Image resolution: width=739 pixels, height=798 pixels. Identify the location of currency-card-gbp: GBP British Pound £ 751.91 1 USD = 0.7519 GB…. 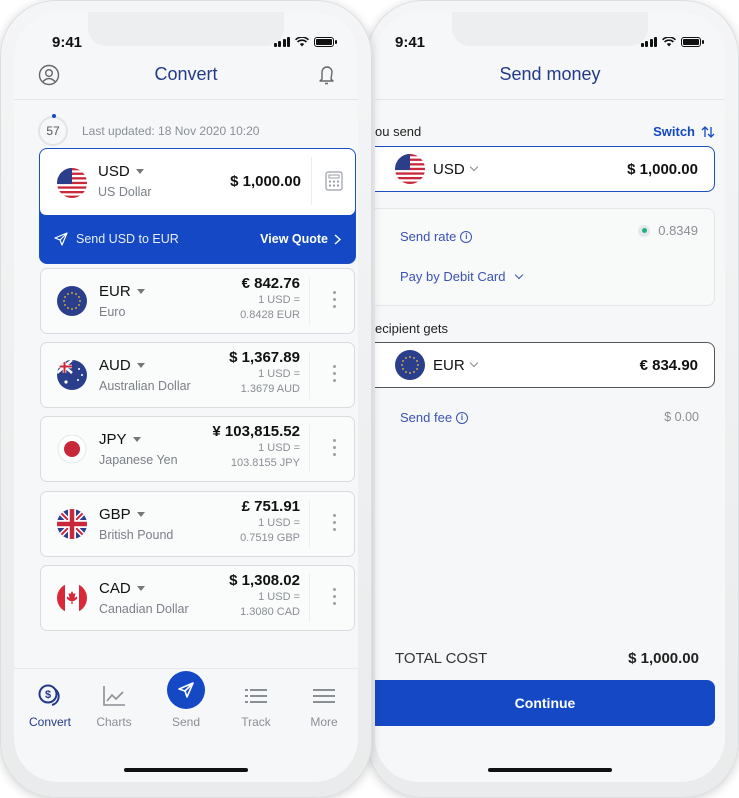
(197, 524).